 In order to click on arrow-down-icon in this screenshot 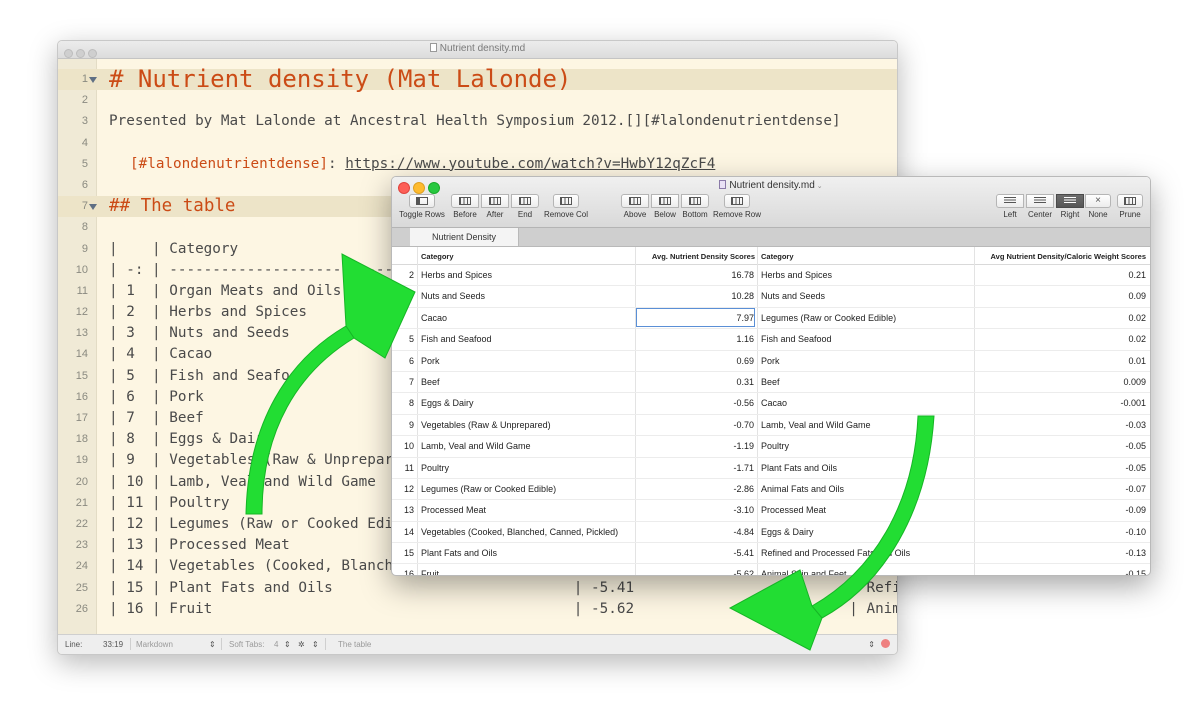, I will do `click(831, 533)`.